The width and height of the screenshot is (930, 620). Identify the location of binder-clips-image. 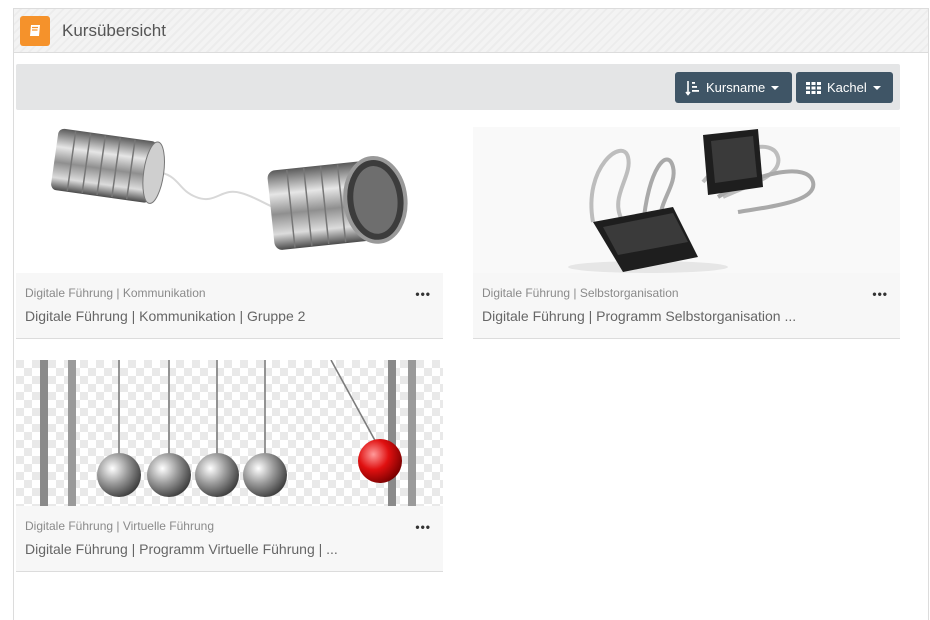
(686, 200).